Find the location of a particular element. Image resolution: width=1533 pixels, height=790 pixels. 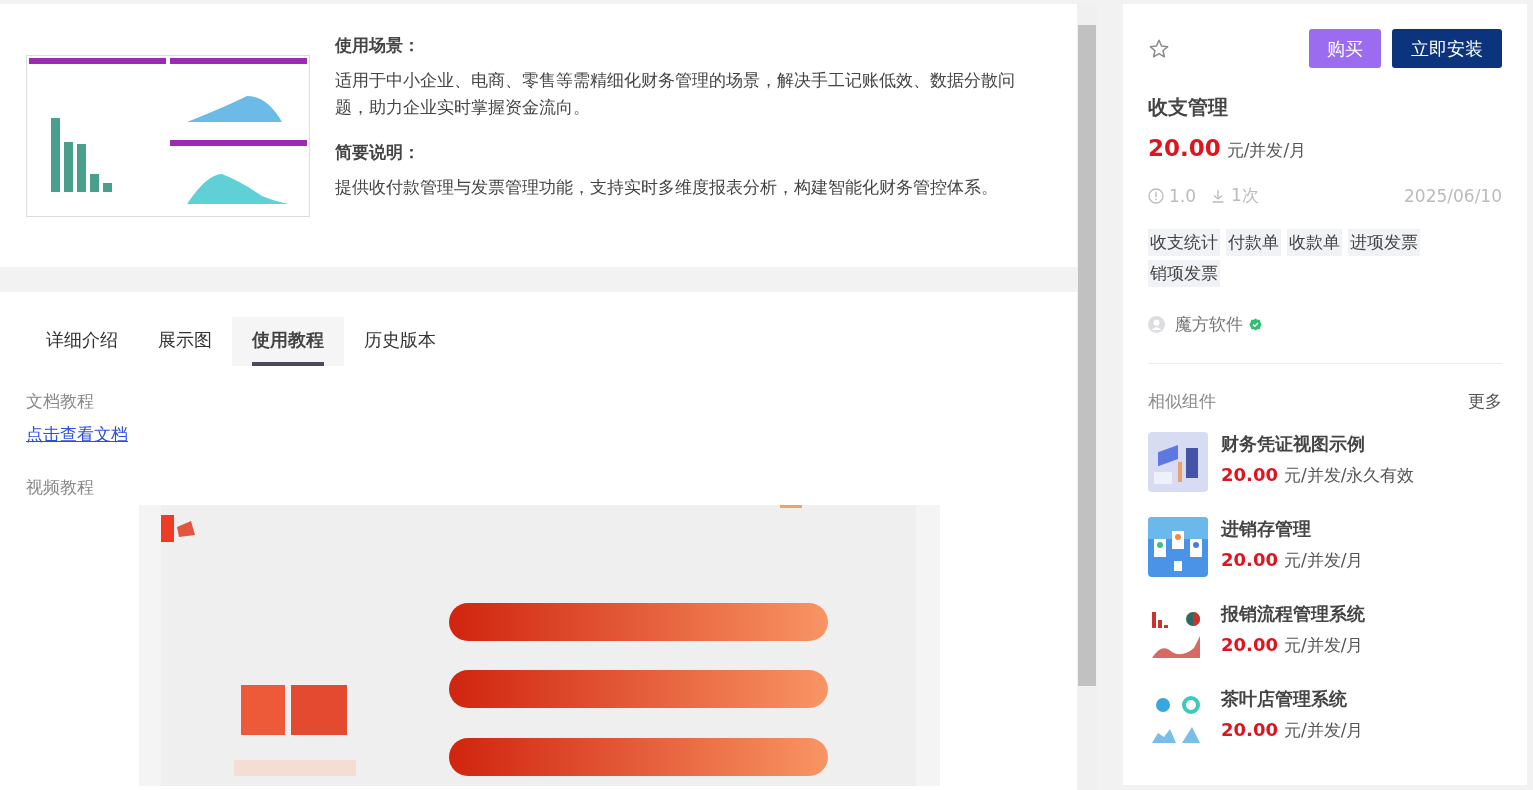

component-name: 进销存管理 is located at coordinates (1292, 529).